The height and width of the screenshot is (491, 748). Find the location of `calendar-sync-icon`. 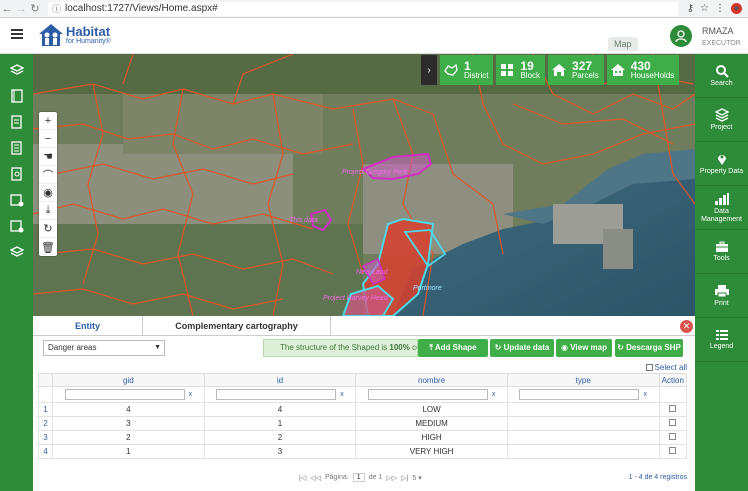

calendar-sync-icon is located at coordinates (16, 226).